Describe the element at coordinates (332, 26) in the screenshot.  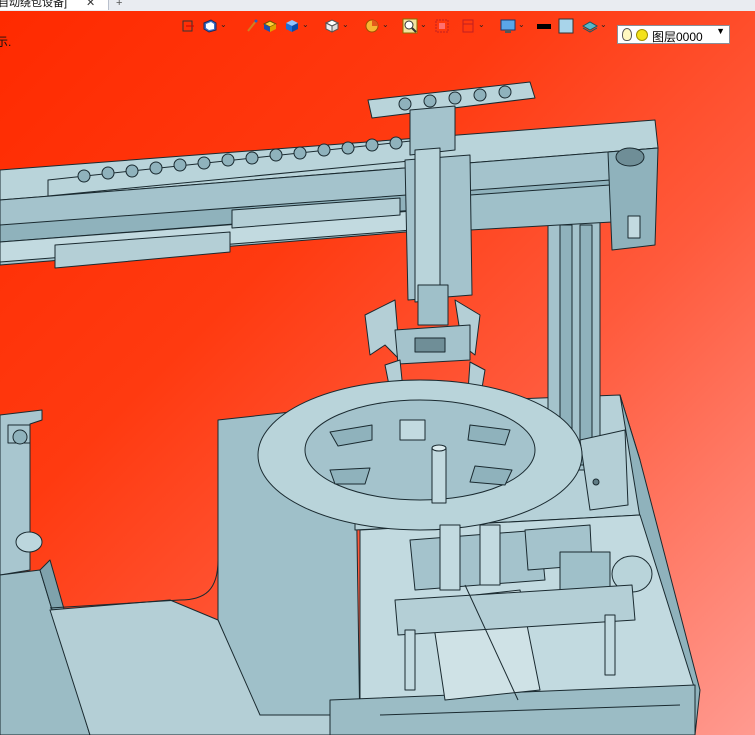
I see `white-cube-icon` at that location.